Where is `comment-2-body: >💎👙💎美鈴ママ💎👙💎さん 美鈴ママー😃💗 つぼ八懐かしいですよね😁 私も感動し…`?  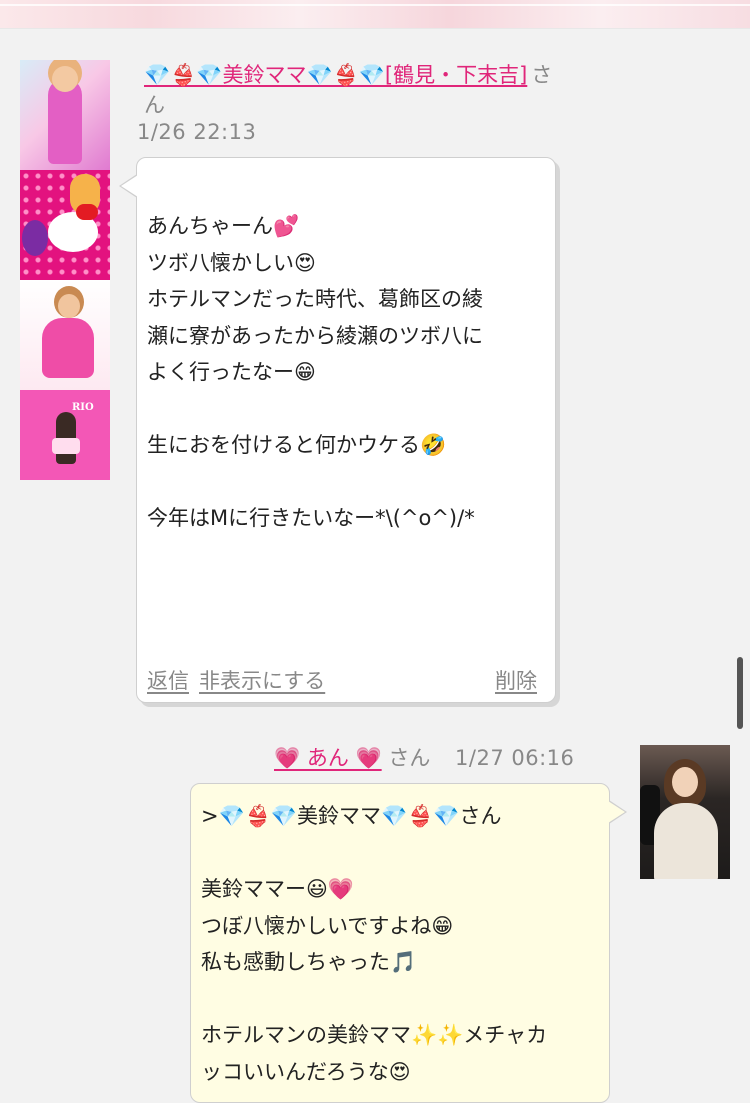 comment-2-body: >💎👙💎美鈴ママ💎👙💎さん 美鈴ママー😃💗 つぼ八懐かしいですよね😁 私も感動し… is located at coordinates (401, 944).